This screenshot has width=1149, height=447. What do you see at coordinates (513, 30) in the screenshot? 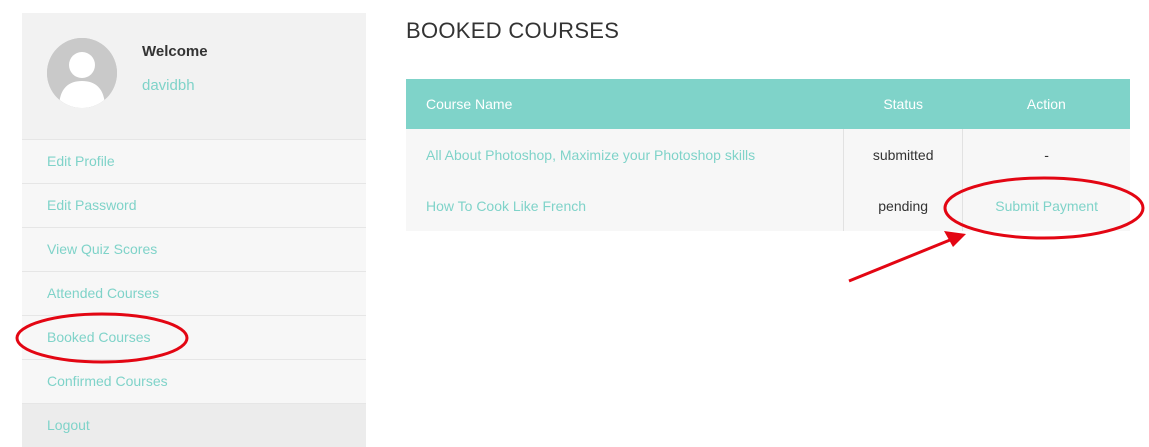
I see `page-title: BOOKED COURSES` at bounding box center [513, 30].